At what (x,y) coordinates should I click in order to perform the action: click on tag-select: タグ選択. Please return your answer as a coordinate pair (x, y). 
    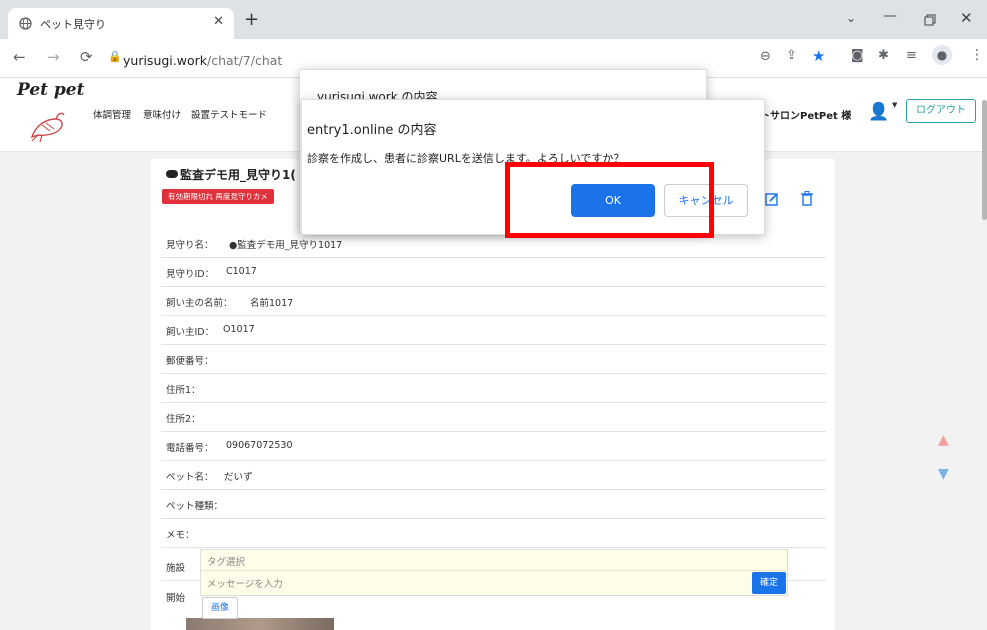
    Looking at the image, I should click on (226, 561).